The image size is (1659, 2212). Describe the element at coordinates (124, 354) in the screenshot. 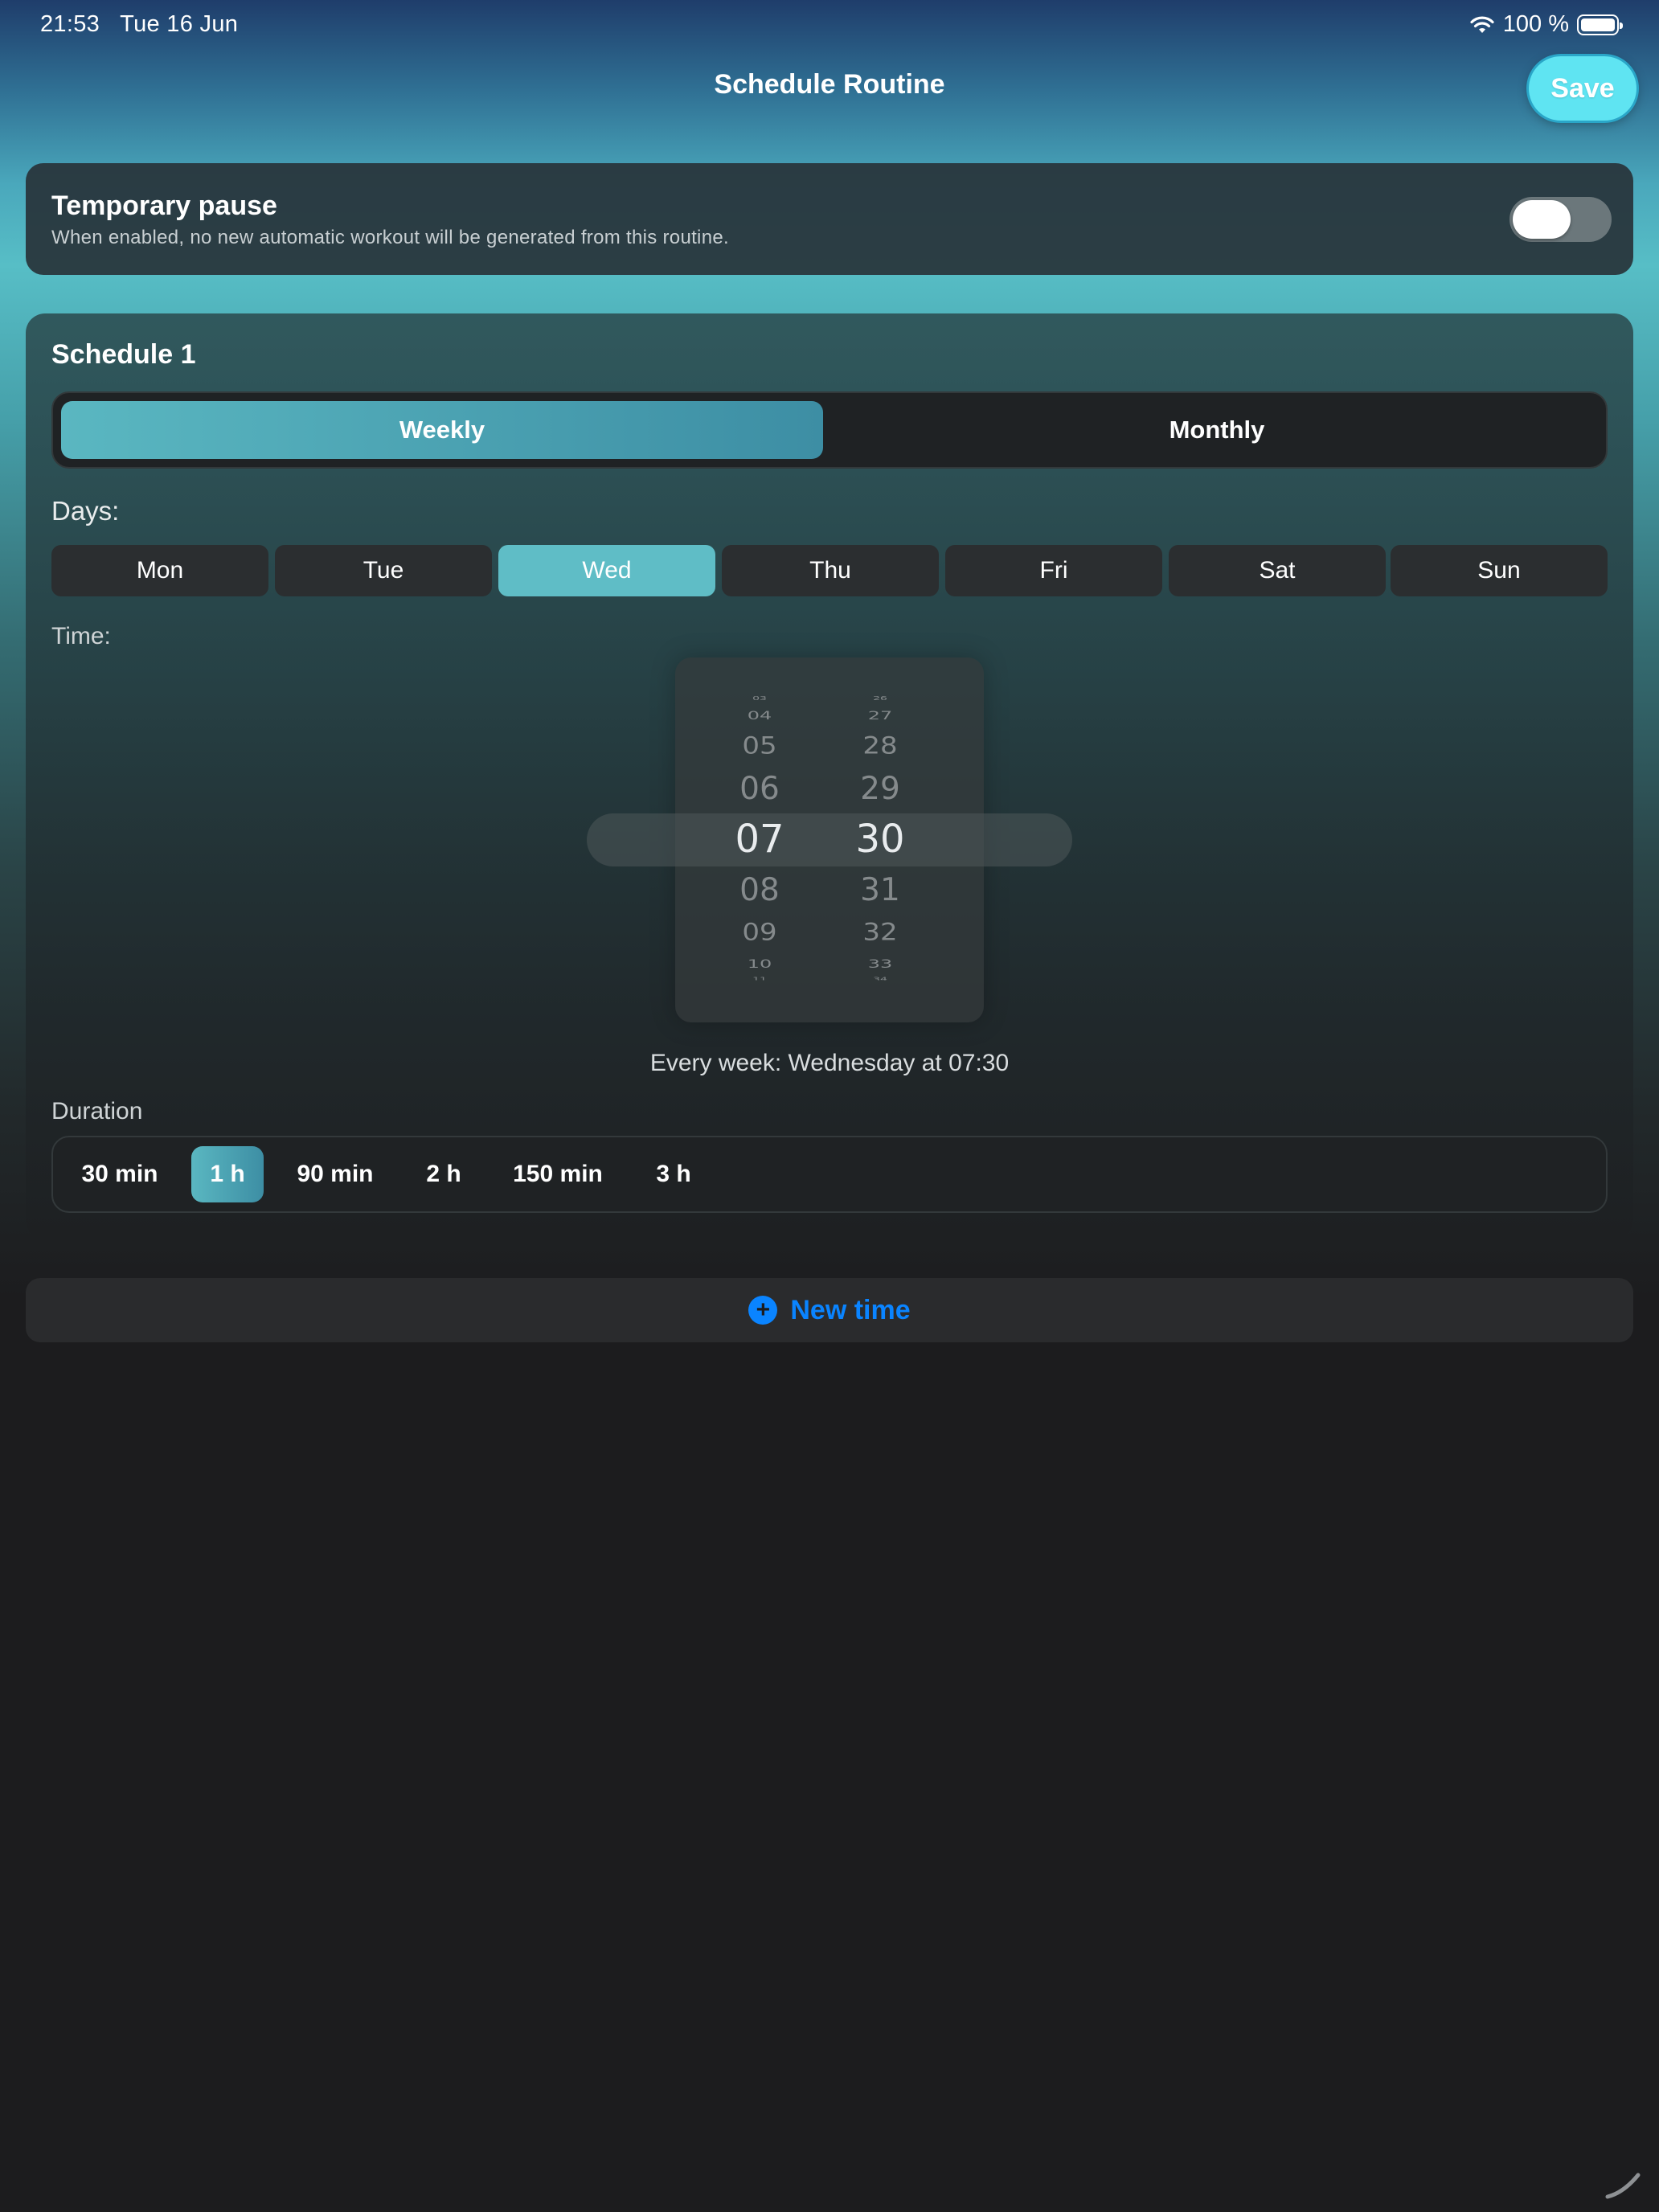

I see `schedule-title: Schedule 1` at that location.